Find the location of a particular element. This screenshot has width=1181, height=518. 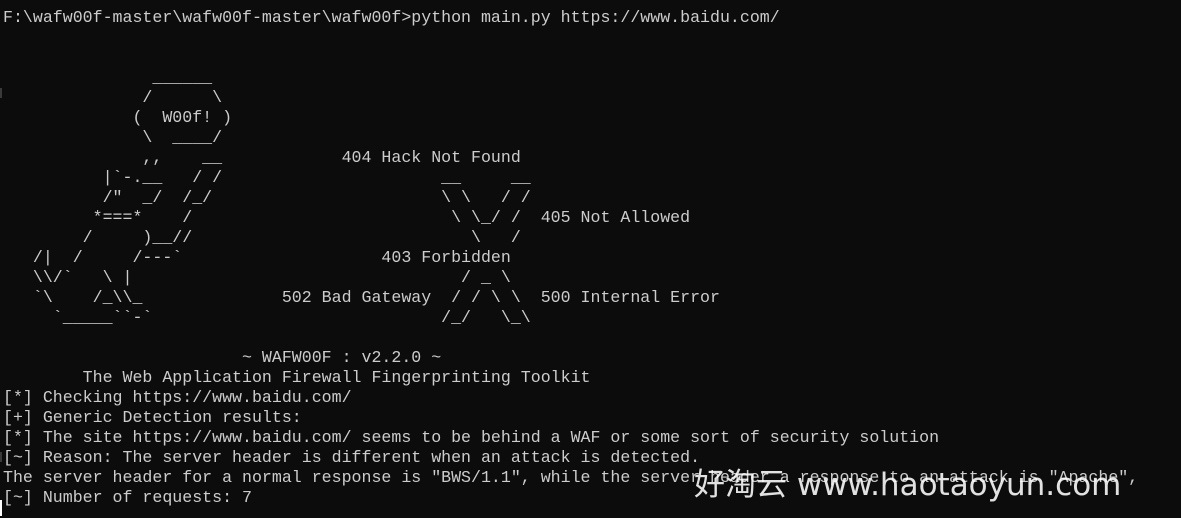

ascii-art-line: /| / /---` 403 Forbidden is located at coordinates (257, 257).